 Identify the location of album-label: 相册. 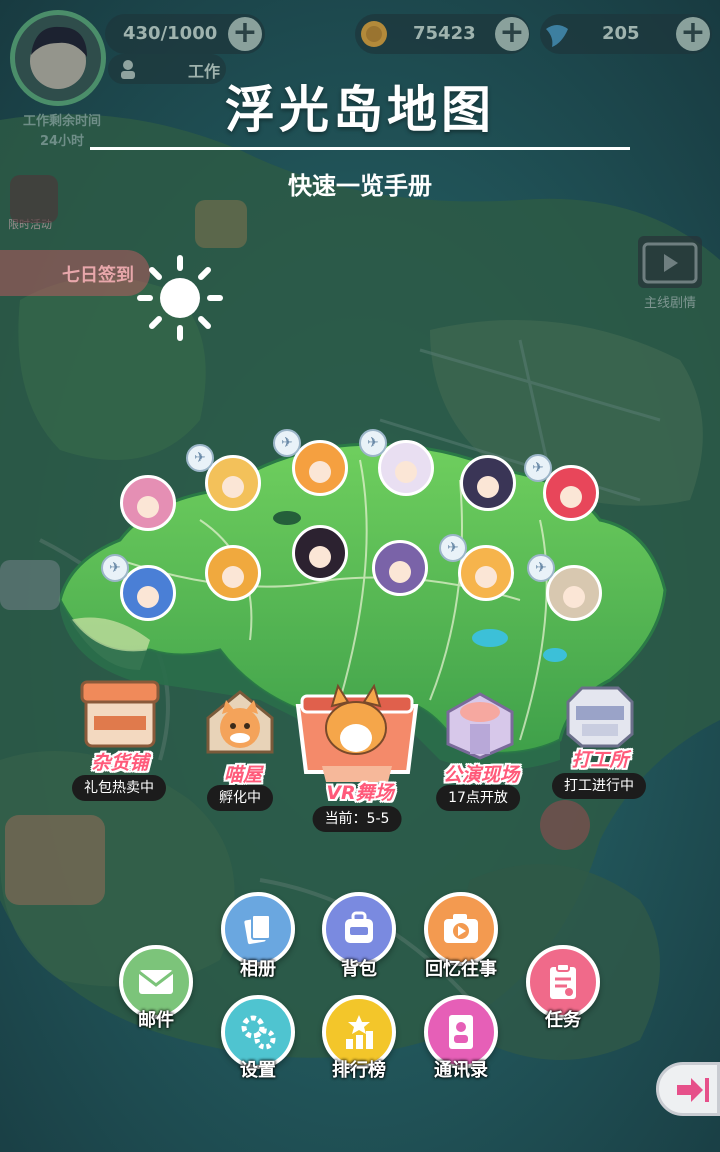
(258, 969).